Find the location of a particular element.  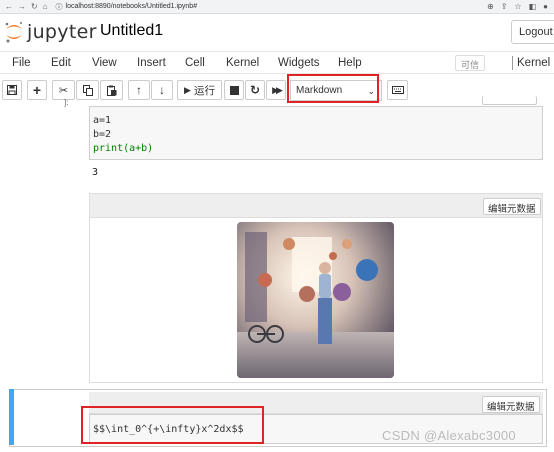

save-button is located at coordinates (12, 90).